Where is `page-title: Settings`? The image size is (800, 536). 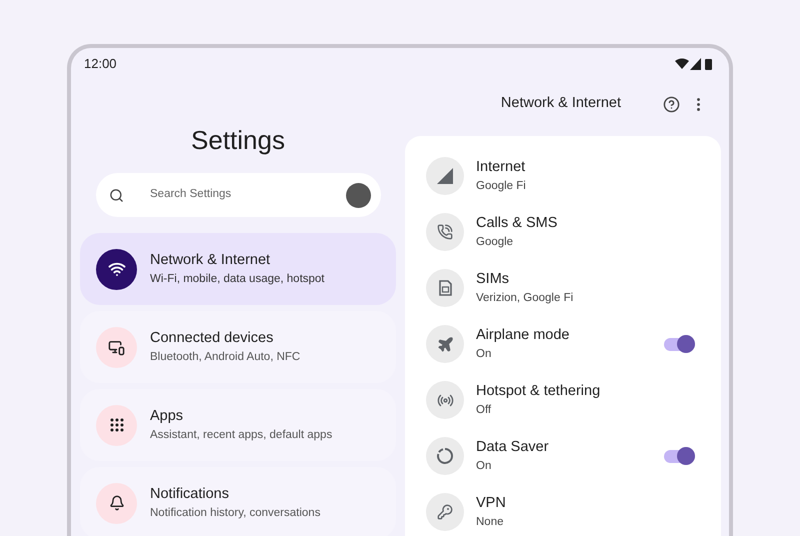 page-title: Settings is located at coordinates (238, 140).